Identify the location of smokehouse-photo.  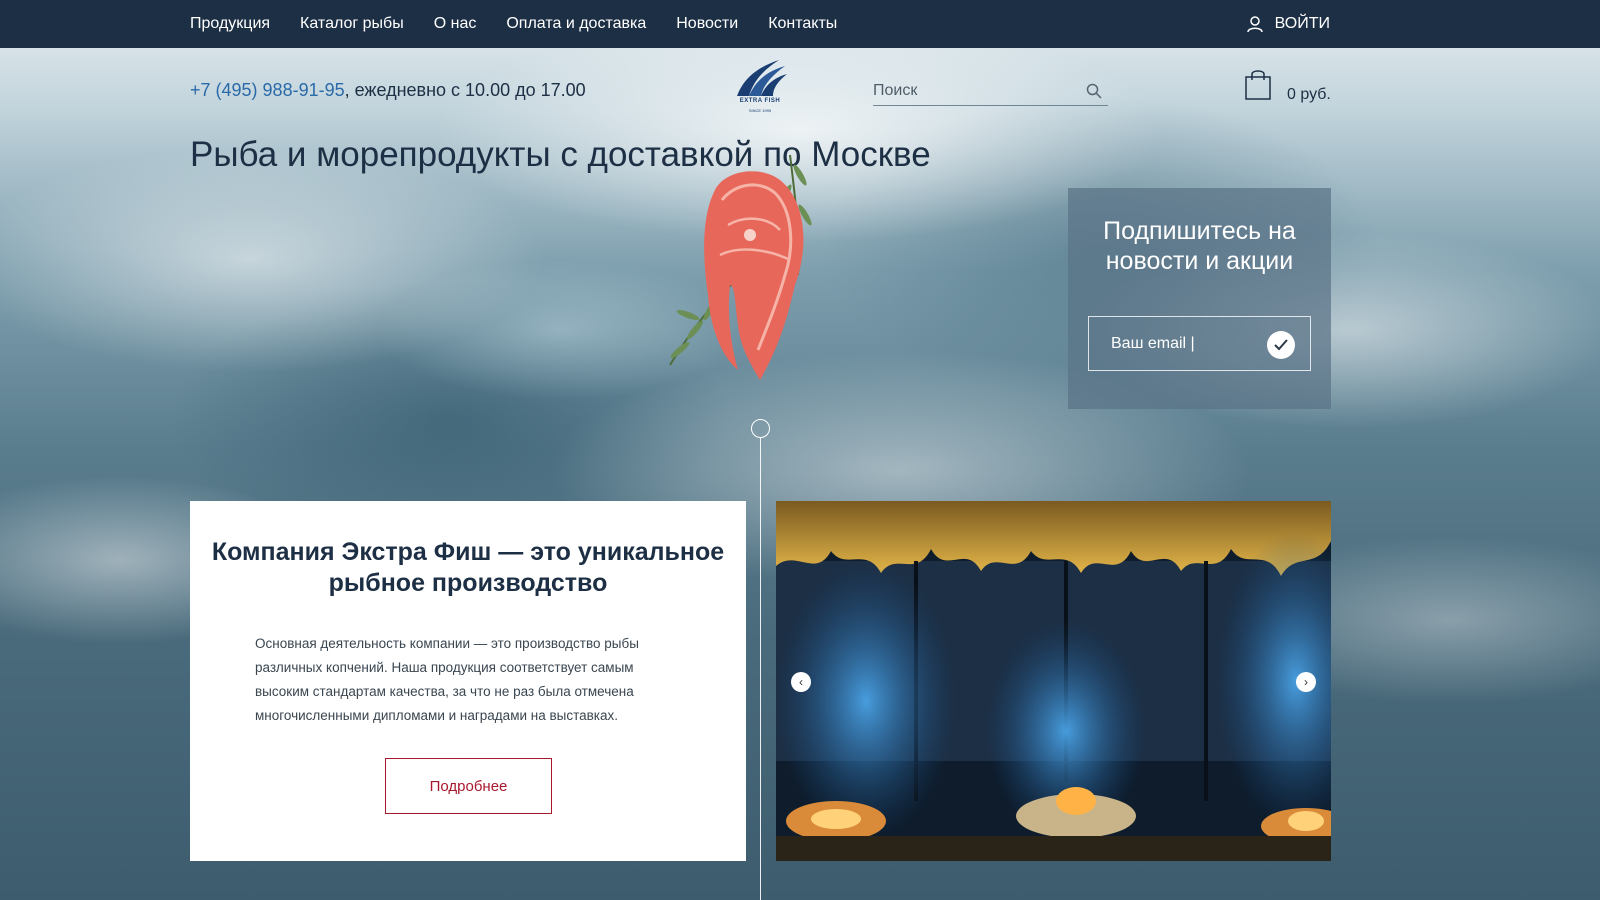
(1053, 681).